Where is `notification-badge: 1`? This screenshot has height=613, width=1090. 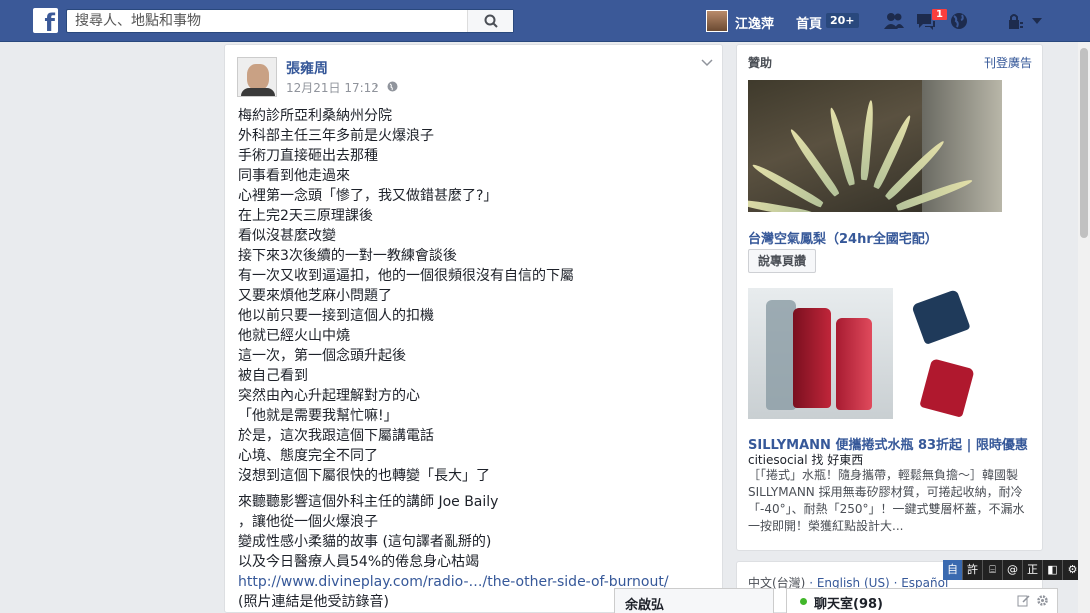 notification-badge: 1 is located at coordinates (939, 14).